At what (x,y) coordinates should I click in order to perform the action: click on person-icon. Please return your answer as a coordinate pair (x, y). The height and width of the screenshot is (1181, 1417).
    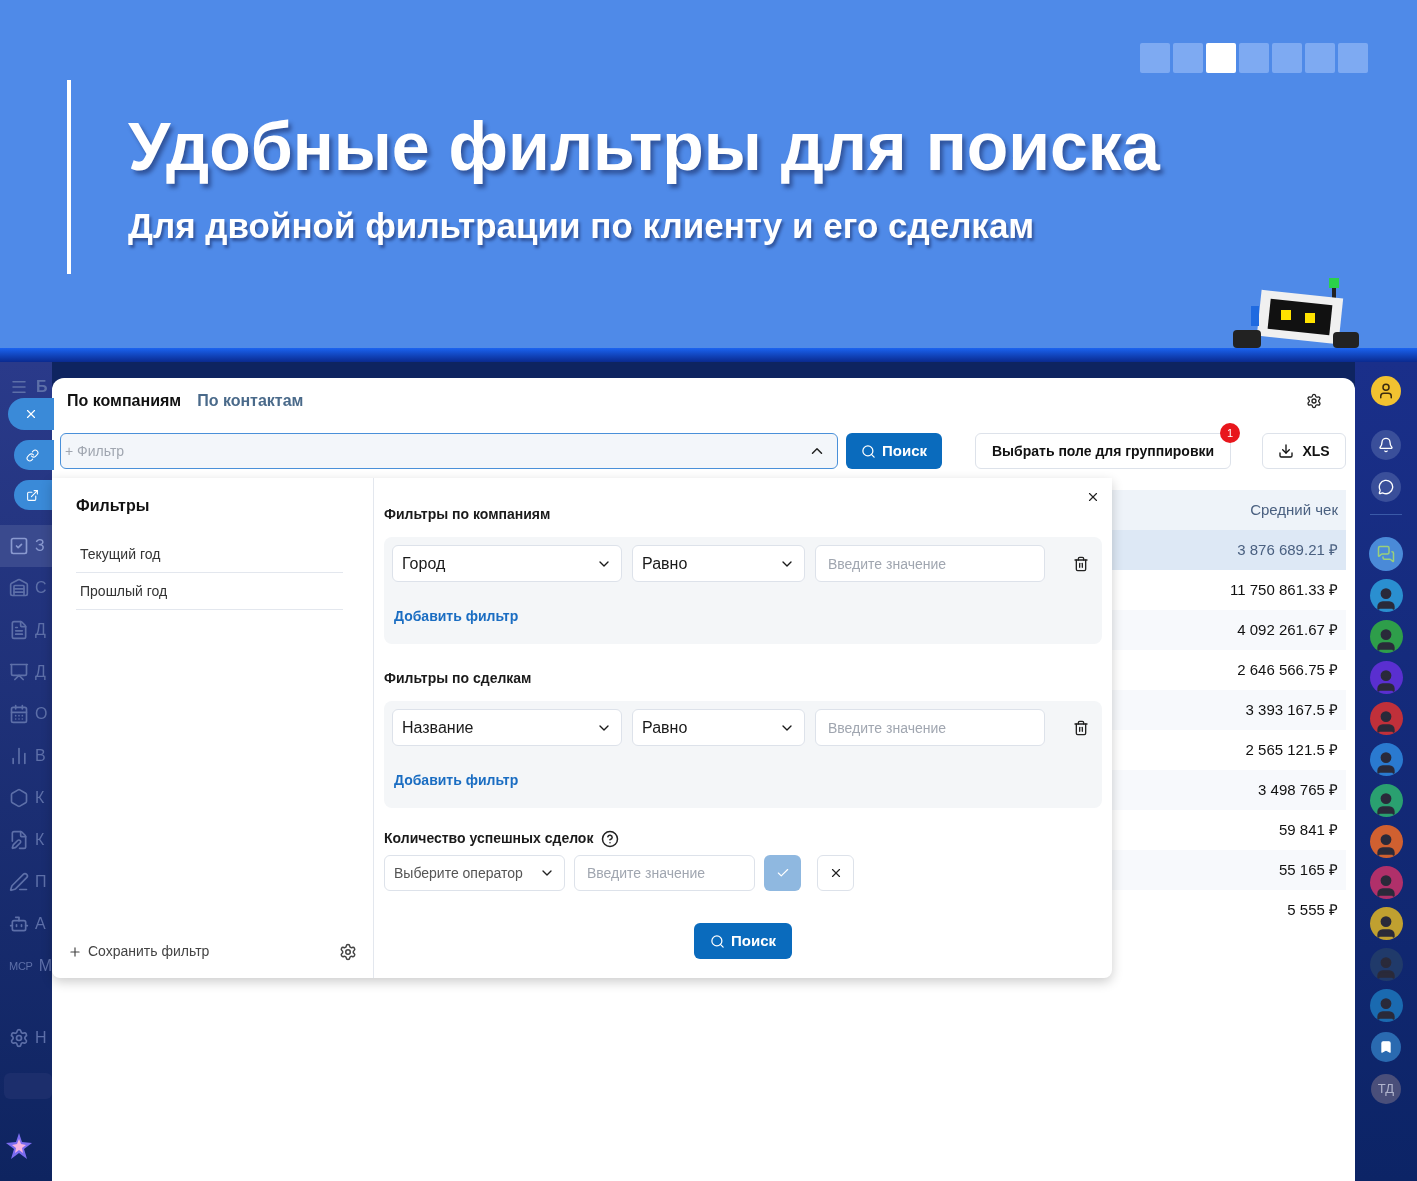
    Looking at the image, I should click on (1386, 391).